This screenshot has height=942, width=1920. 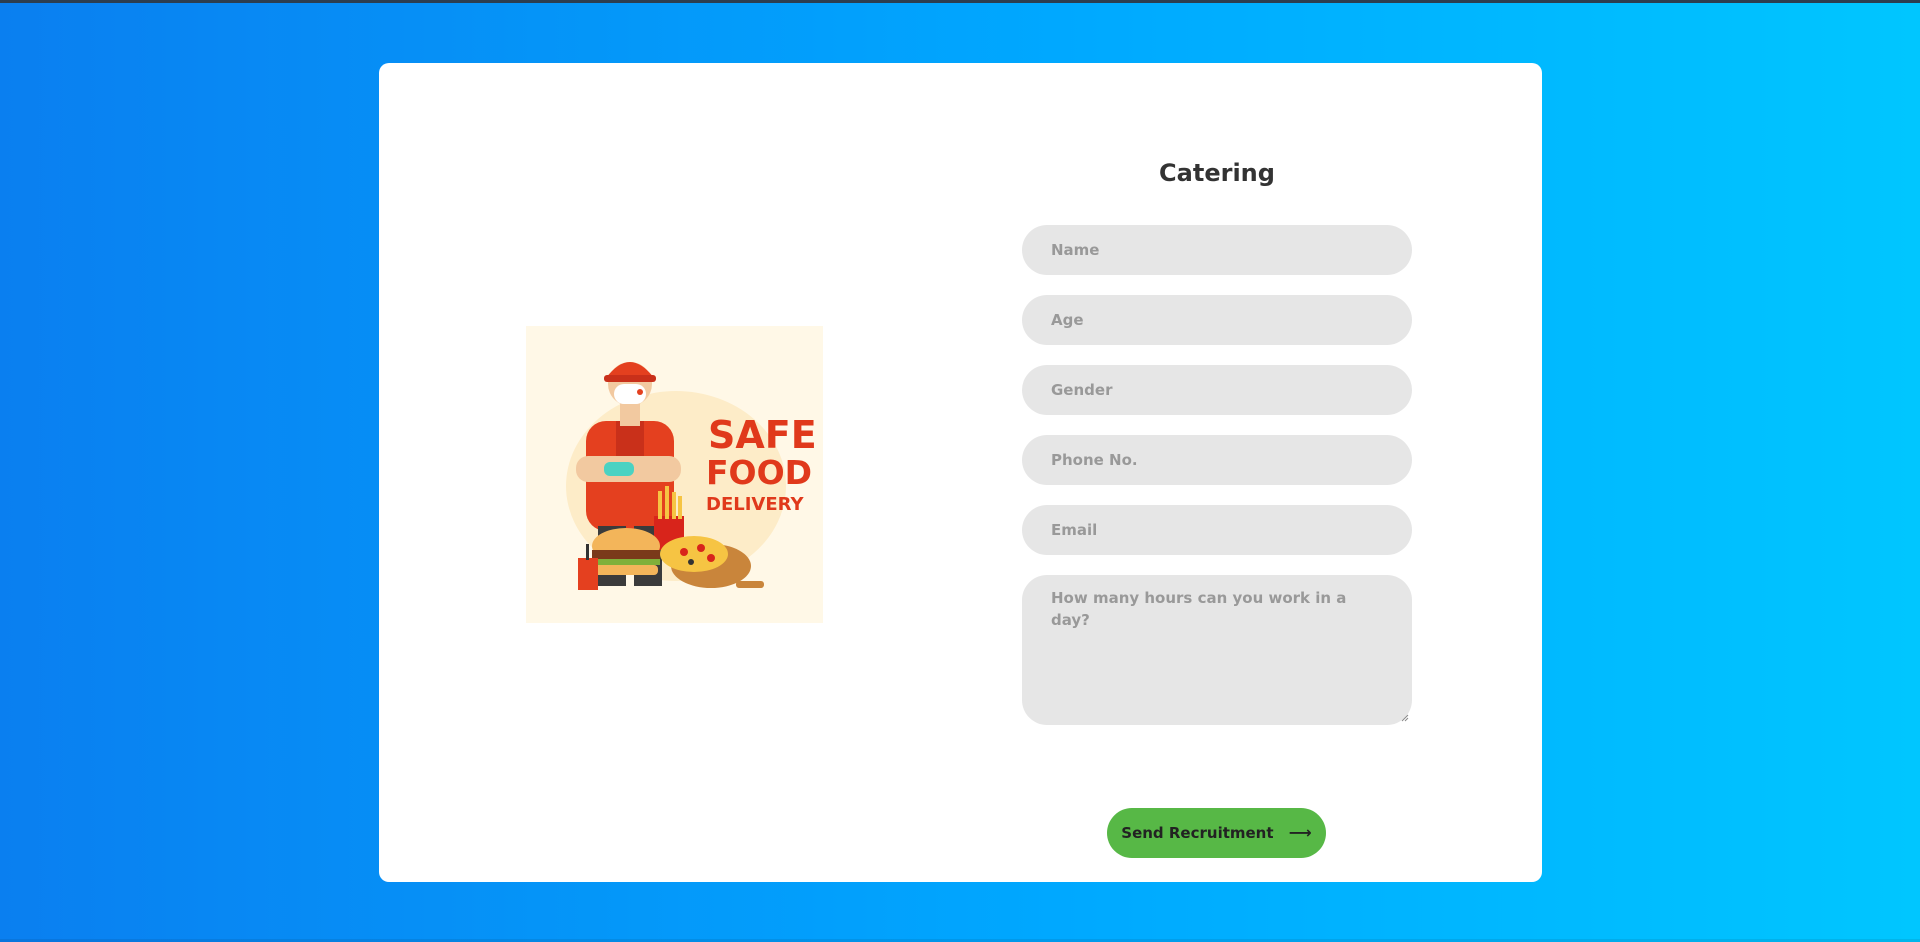 What do you see at coordinates (1217, 320) in the screenshot?
I see `age-input: Age` at bounding box center [1217, 320].